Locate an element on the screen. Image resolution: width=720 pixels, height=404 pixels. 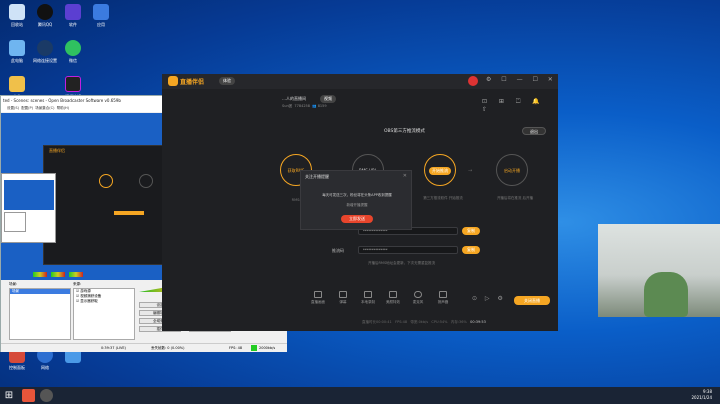
desktop-icon-qq: 腾讯QQ is located at coordinates (45, 15).